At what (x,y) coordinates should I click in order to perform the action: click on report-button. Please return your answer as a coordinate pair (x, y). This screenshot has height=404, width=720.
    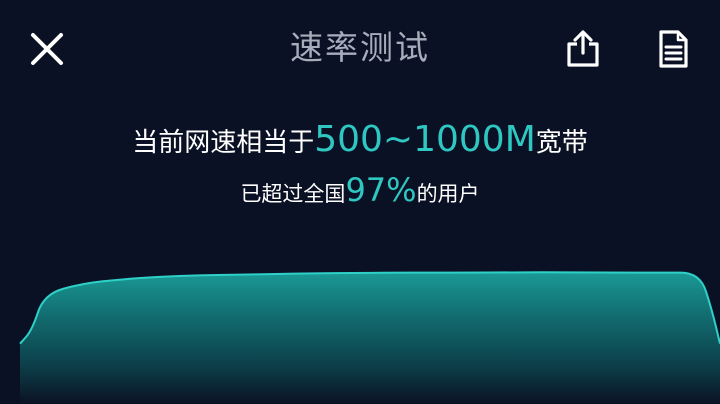
    Looking at the image, I should click on (673, 49).